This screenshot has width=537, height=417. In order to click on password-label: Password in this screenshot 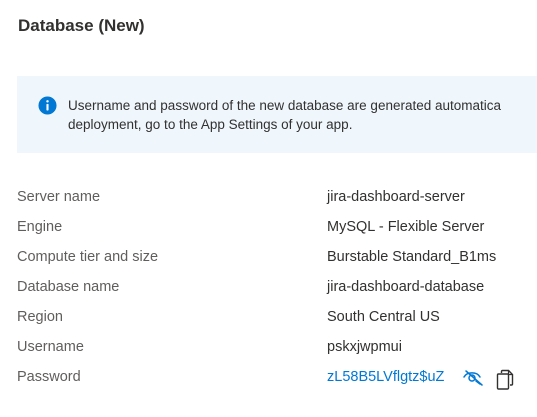, I will do `click(49, 377)`.